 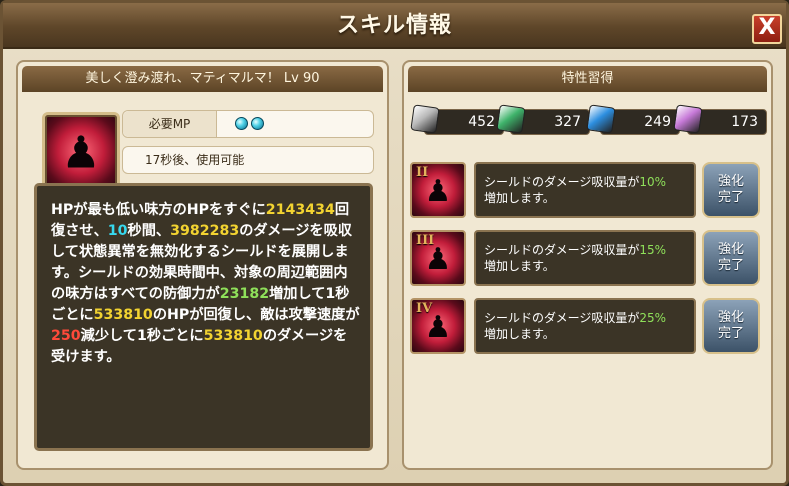 What do you see at coordinates (688, 119) in the screenshot?
I see `purple-book-icon` at bounding box center [688, 119].